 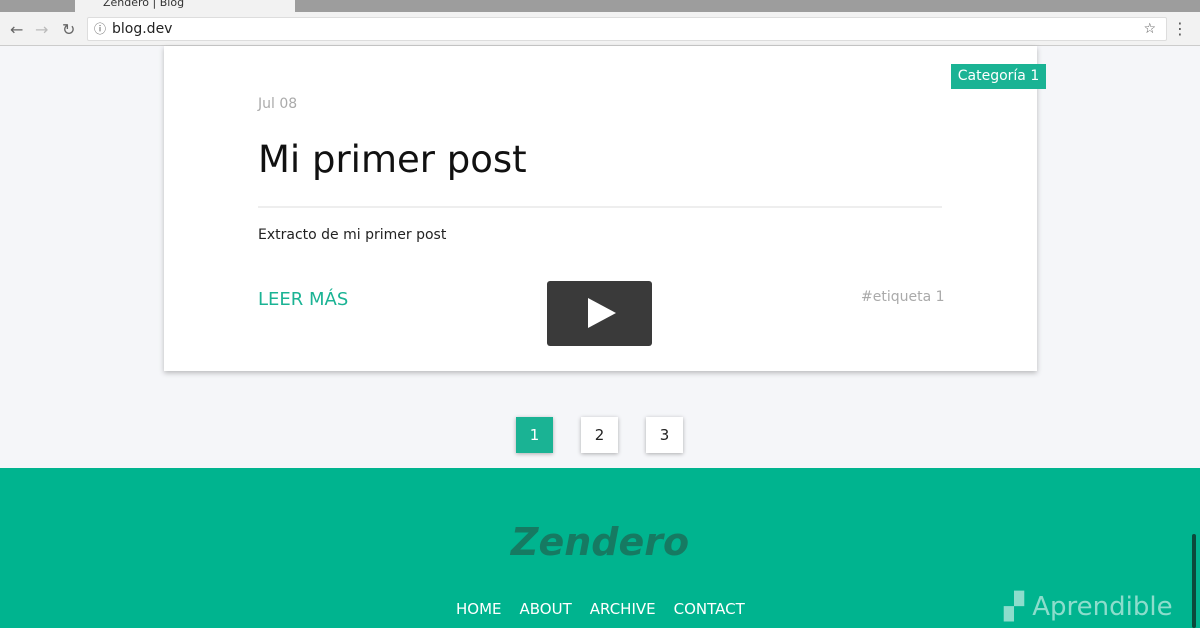 I want to click on reload-icon: ↻, so click(x=68, y=29).